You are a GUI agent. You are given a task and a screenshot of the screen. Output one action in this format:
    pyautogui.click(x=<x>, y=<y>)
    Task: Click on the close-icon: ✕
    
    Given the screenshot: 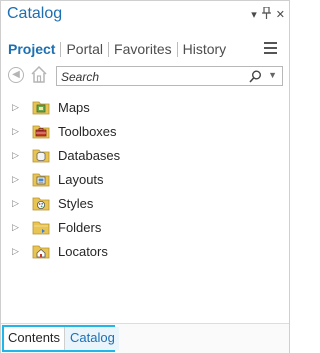 What is the action you would take?
    pyautogui.click(x=280, y=15)
    